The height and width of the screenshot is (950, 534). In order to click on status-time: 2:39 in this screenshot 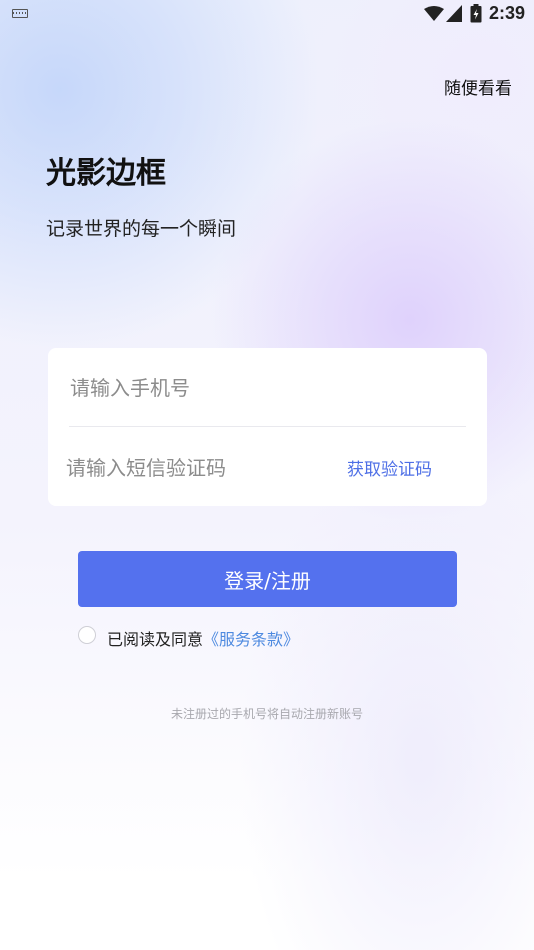, I will do `click(507, 13)`.